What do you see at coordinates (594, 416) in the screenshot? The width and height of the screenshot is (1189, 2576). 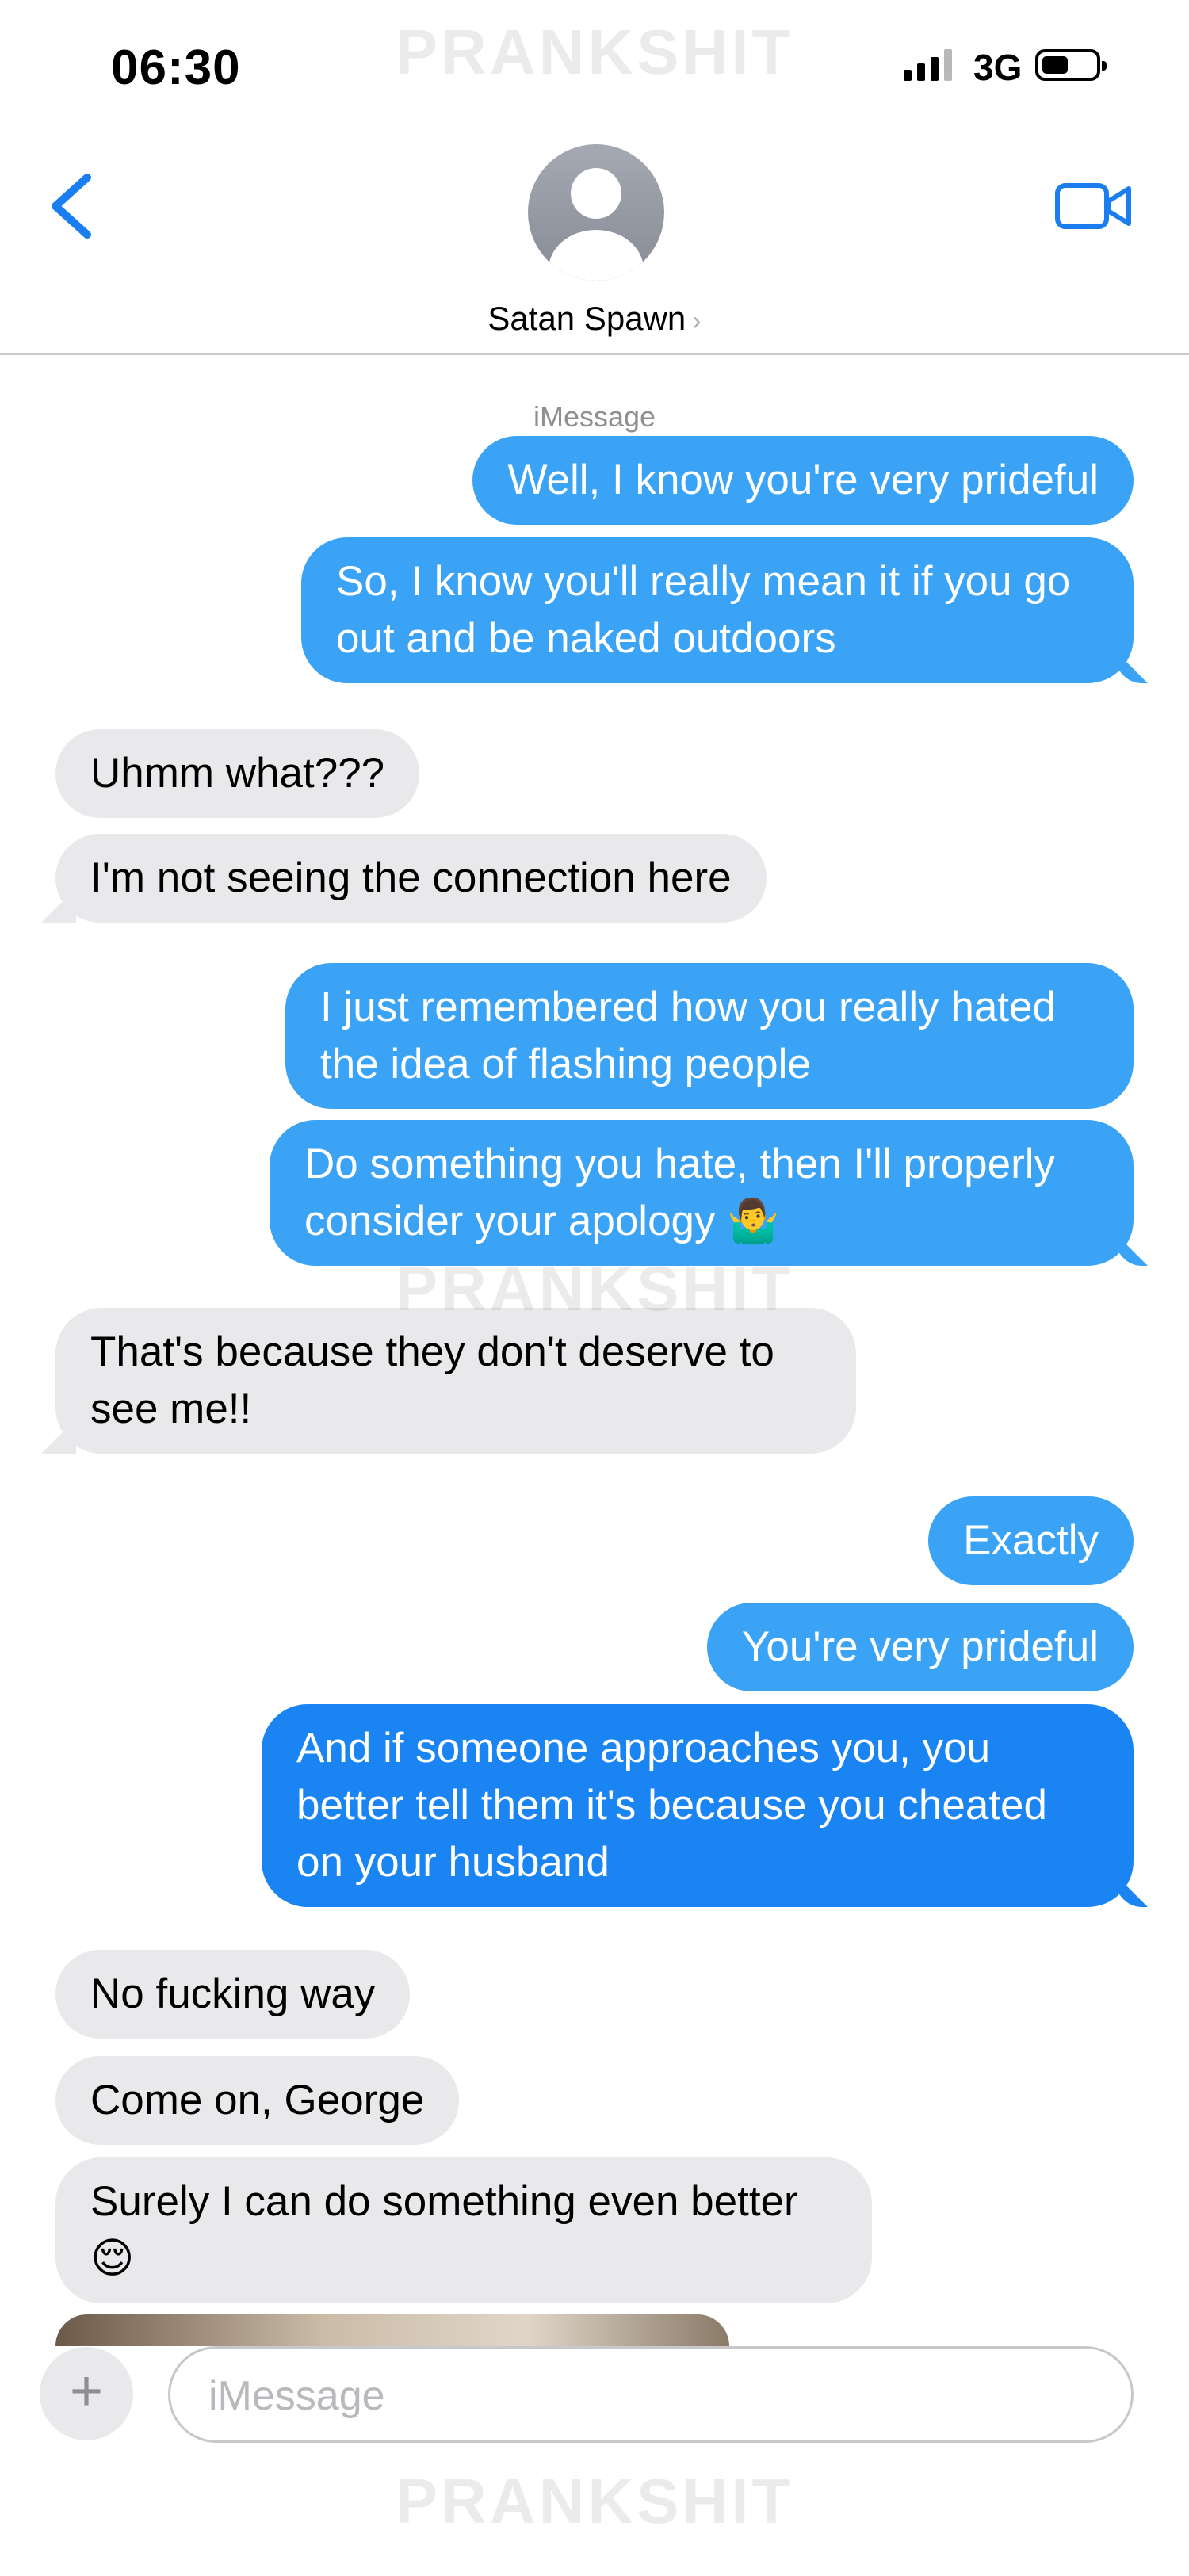 I see `thread-service-label: iMessage` at bounding box center [594, 416].